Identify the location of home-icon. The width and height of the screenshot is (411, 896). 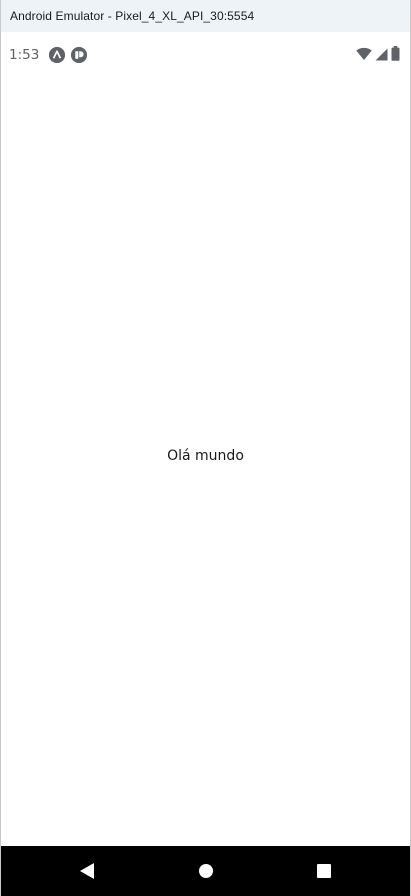
(206, 871).